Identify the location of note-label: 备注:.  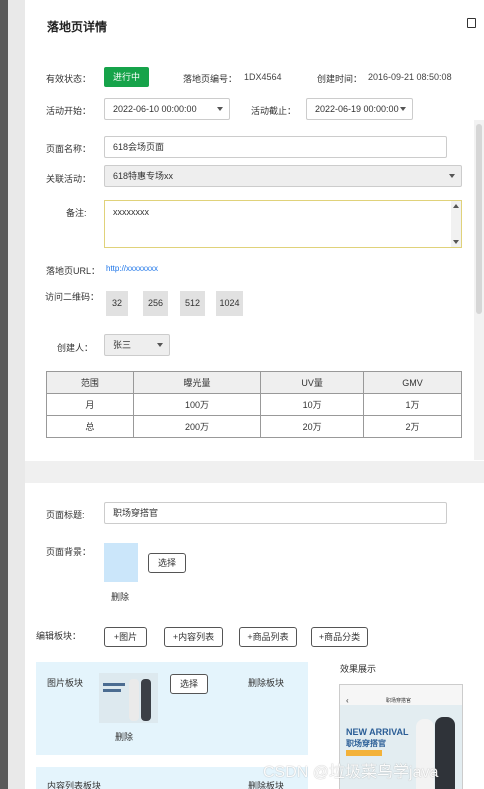
(76, 213).